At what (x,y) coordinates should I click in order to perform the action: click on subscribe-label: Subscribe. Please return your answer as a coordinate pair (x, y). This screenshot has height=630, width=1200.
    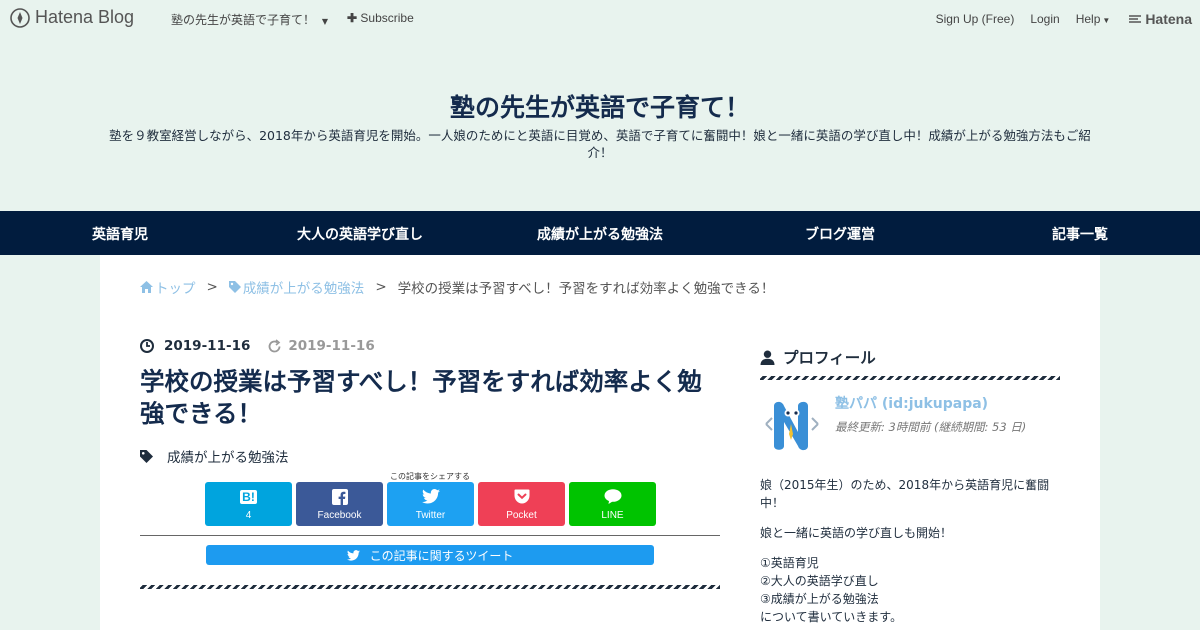
    Looking at the image, I should click on (387, 18).